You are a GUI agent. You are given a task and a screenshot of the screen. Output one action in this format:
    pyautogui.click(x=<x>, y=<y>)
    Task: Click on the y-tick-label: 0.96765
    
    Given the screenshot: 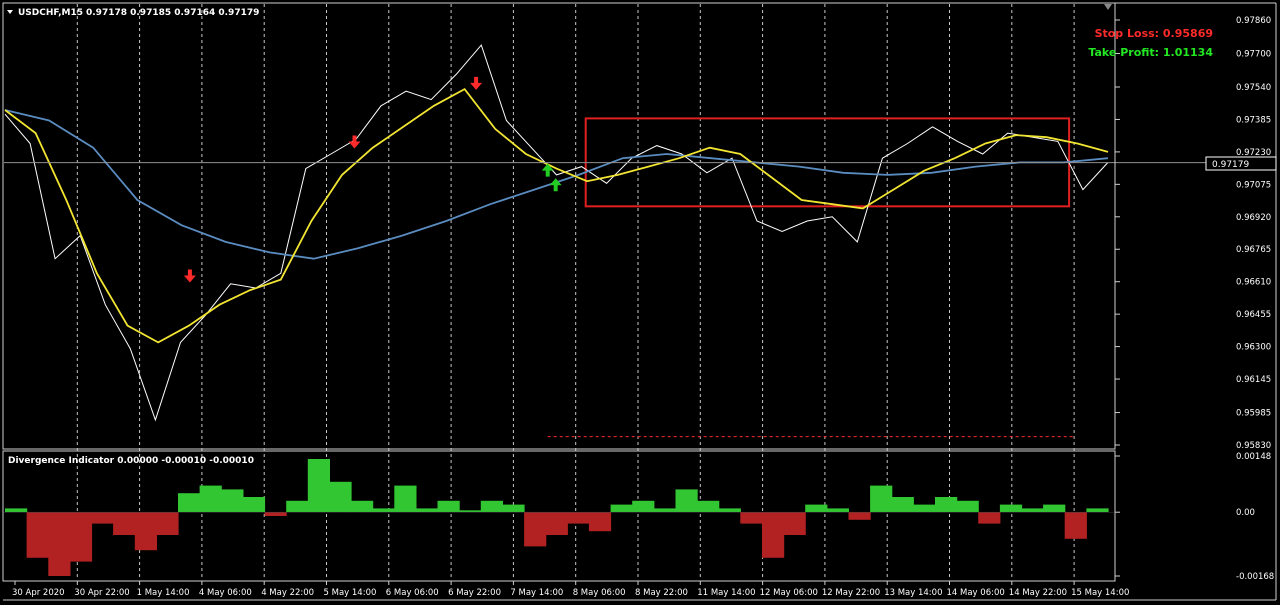 What is the action you would take?
    pyautogui.click(x=1253, y=250)
    